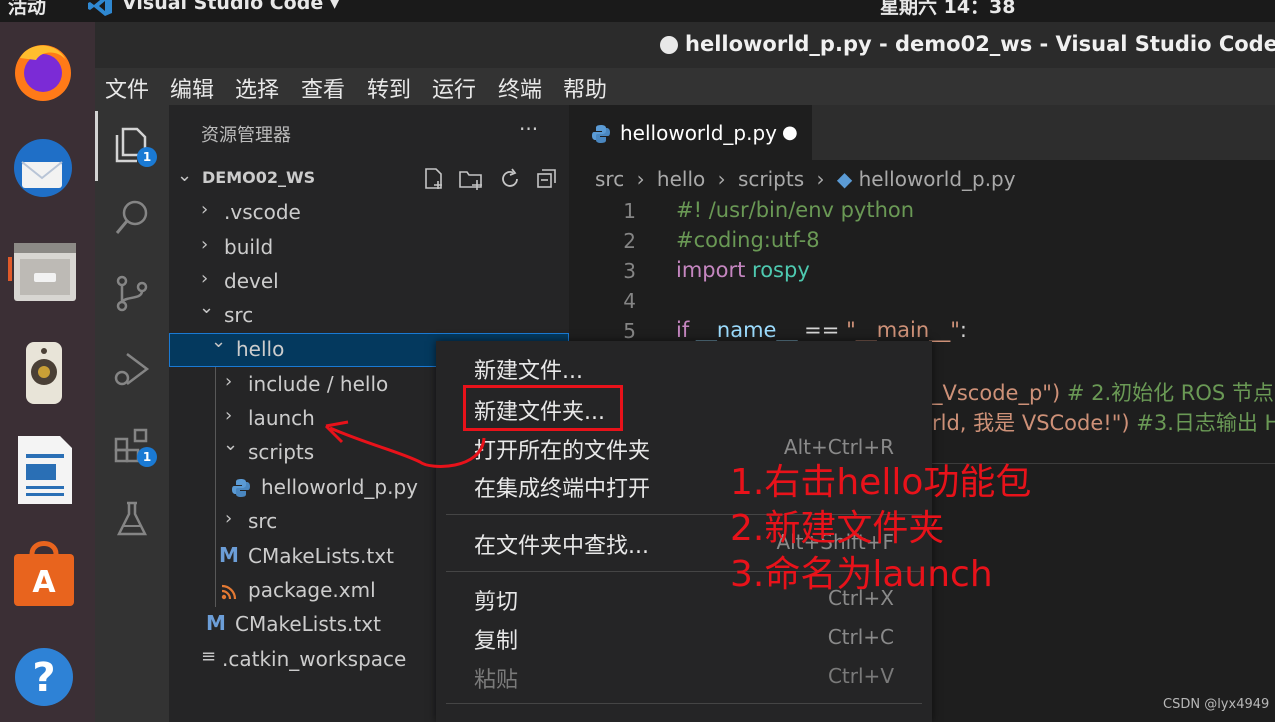 The height and width of the screenshot is (722, 1275). I want to click on watermark: CSDN @lyx4949, so click(1216, 704).